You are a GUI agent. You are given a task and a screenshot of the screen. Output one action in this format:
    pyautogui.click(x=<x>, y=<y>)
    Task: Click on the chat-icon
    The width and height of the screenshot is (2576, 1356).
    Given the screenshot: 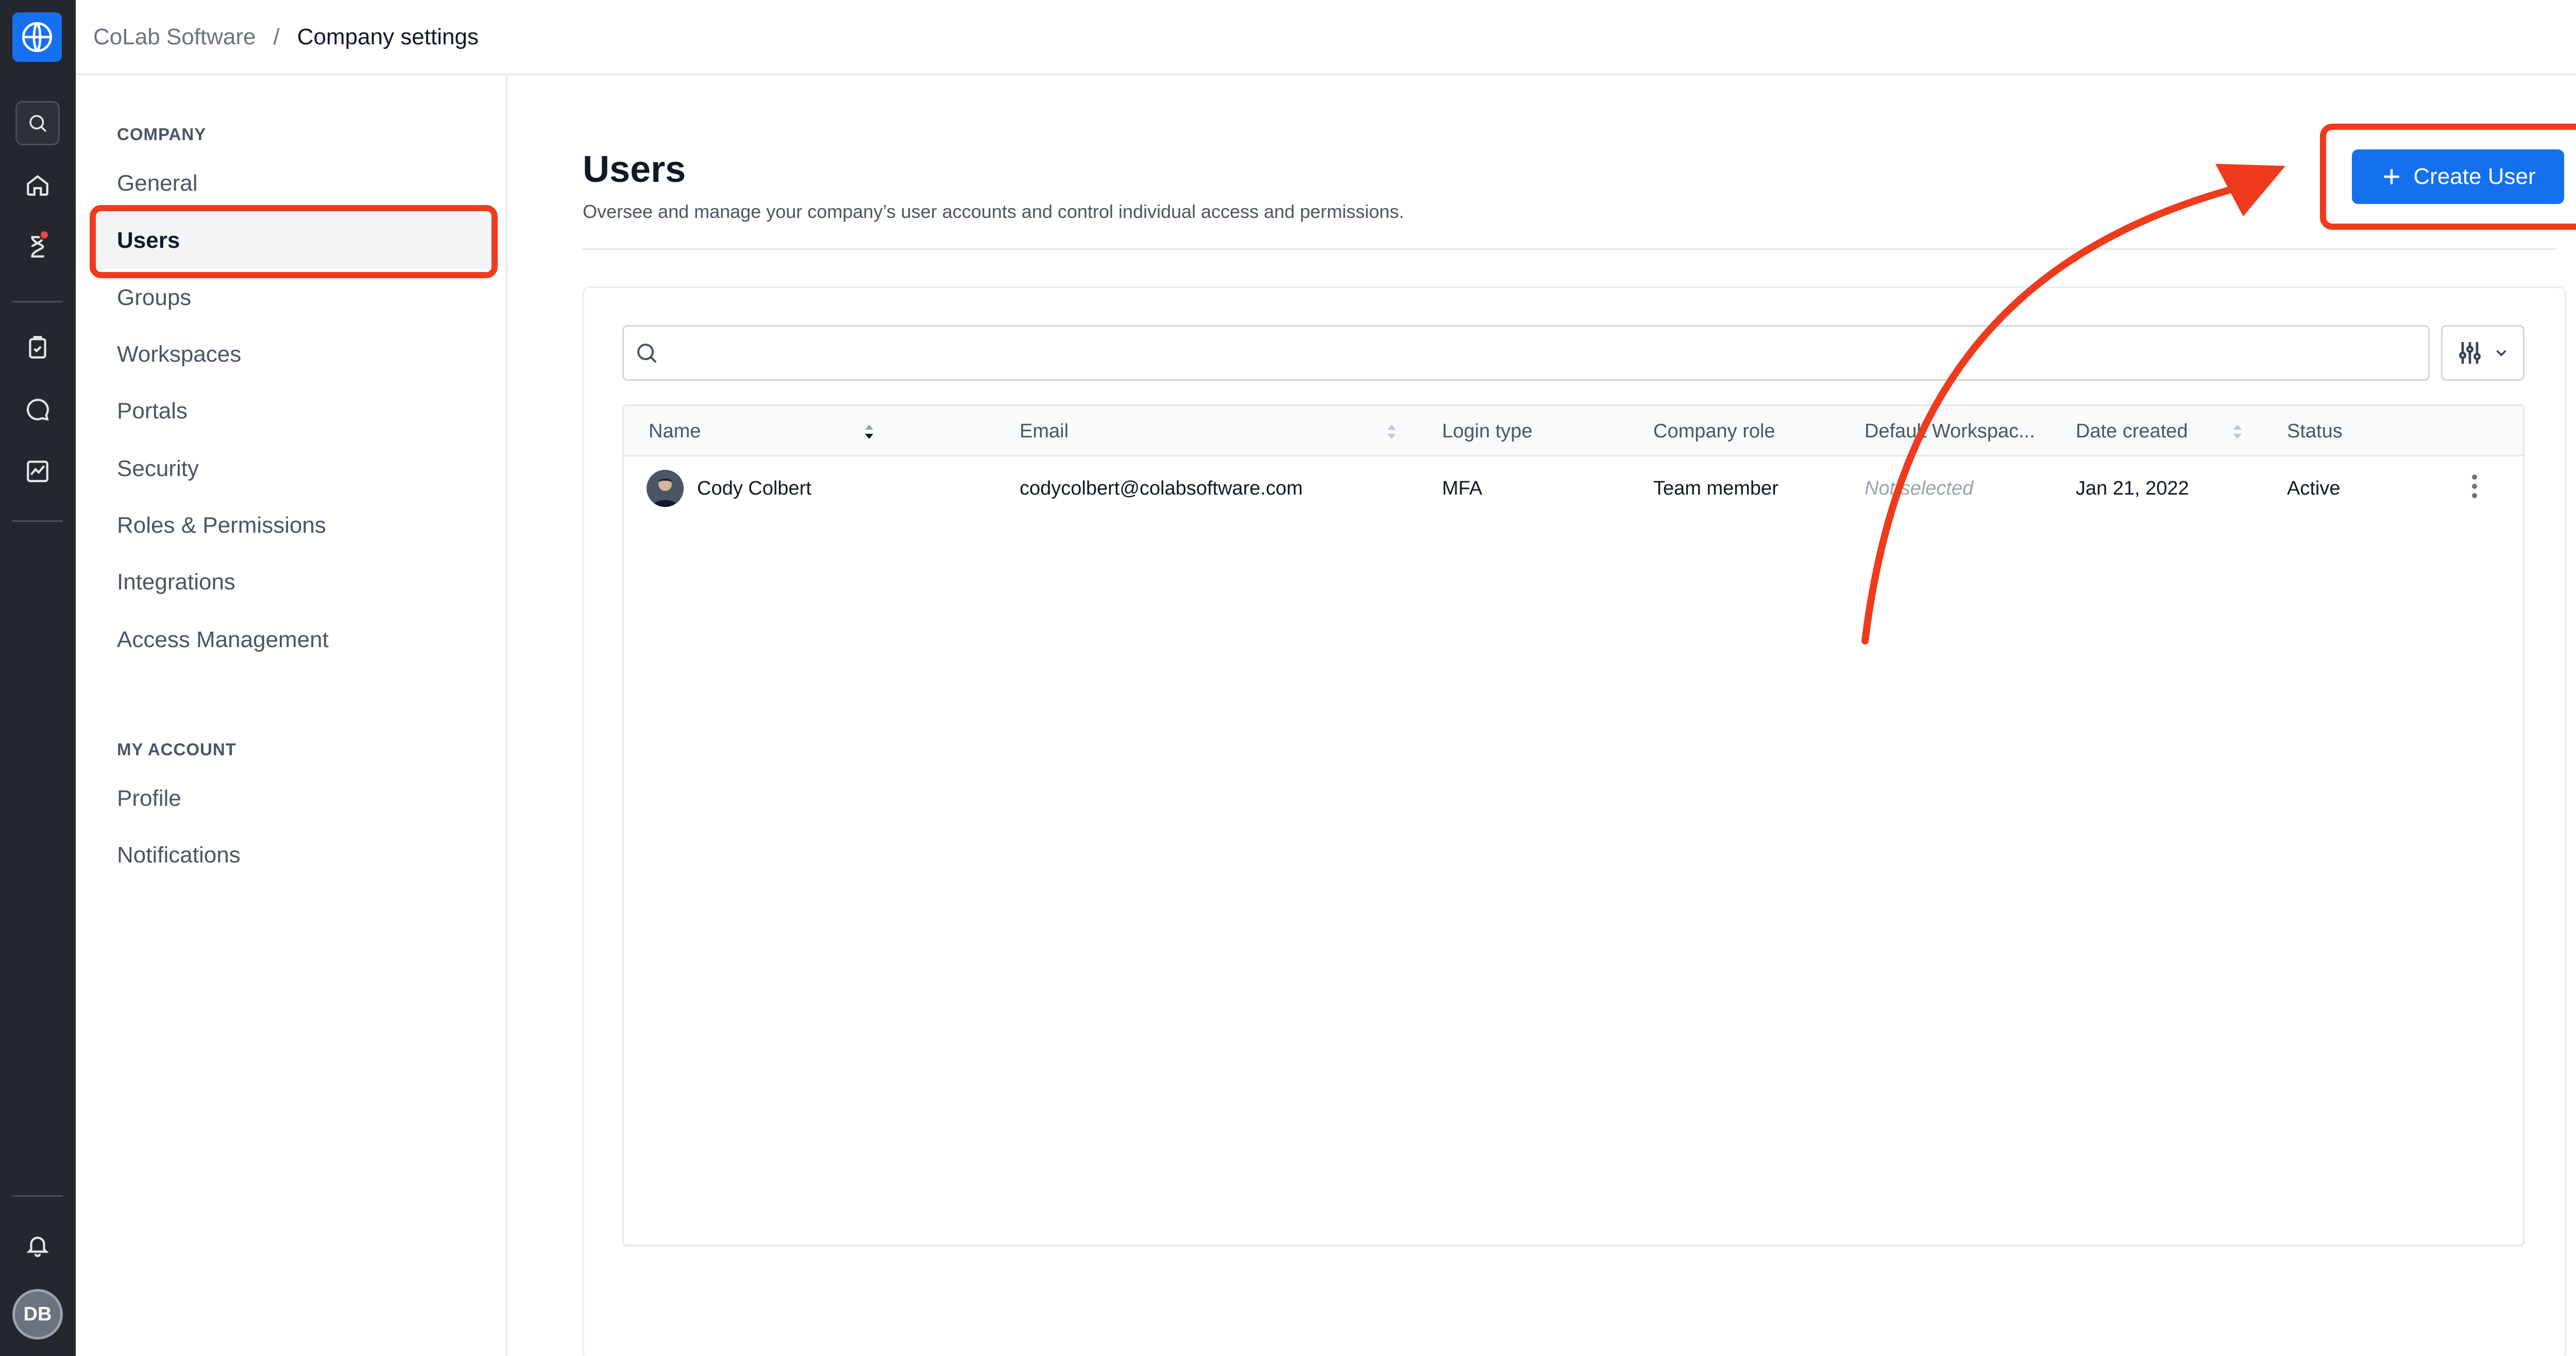 What is the action you would take?
    pyautogui.click(x=37, y=409)
    